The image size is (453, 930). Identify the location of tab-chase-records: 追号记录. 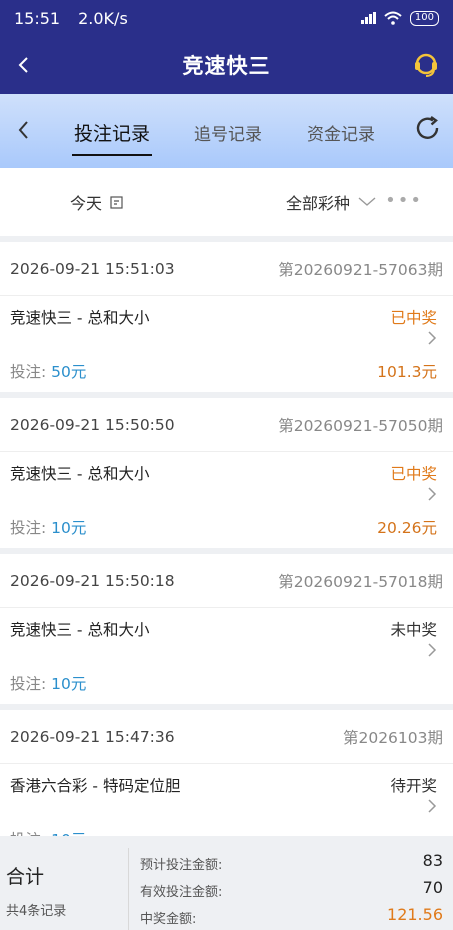
(228, 132).